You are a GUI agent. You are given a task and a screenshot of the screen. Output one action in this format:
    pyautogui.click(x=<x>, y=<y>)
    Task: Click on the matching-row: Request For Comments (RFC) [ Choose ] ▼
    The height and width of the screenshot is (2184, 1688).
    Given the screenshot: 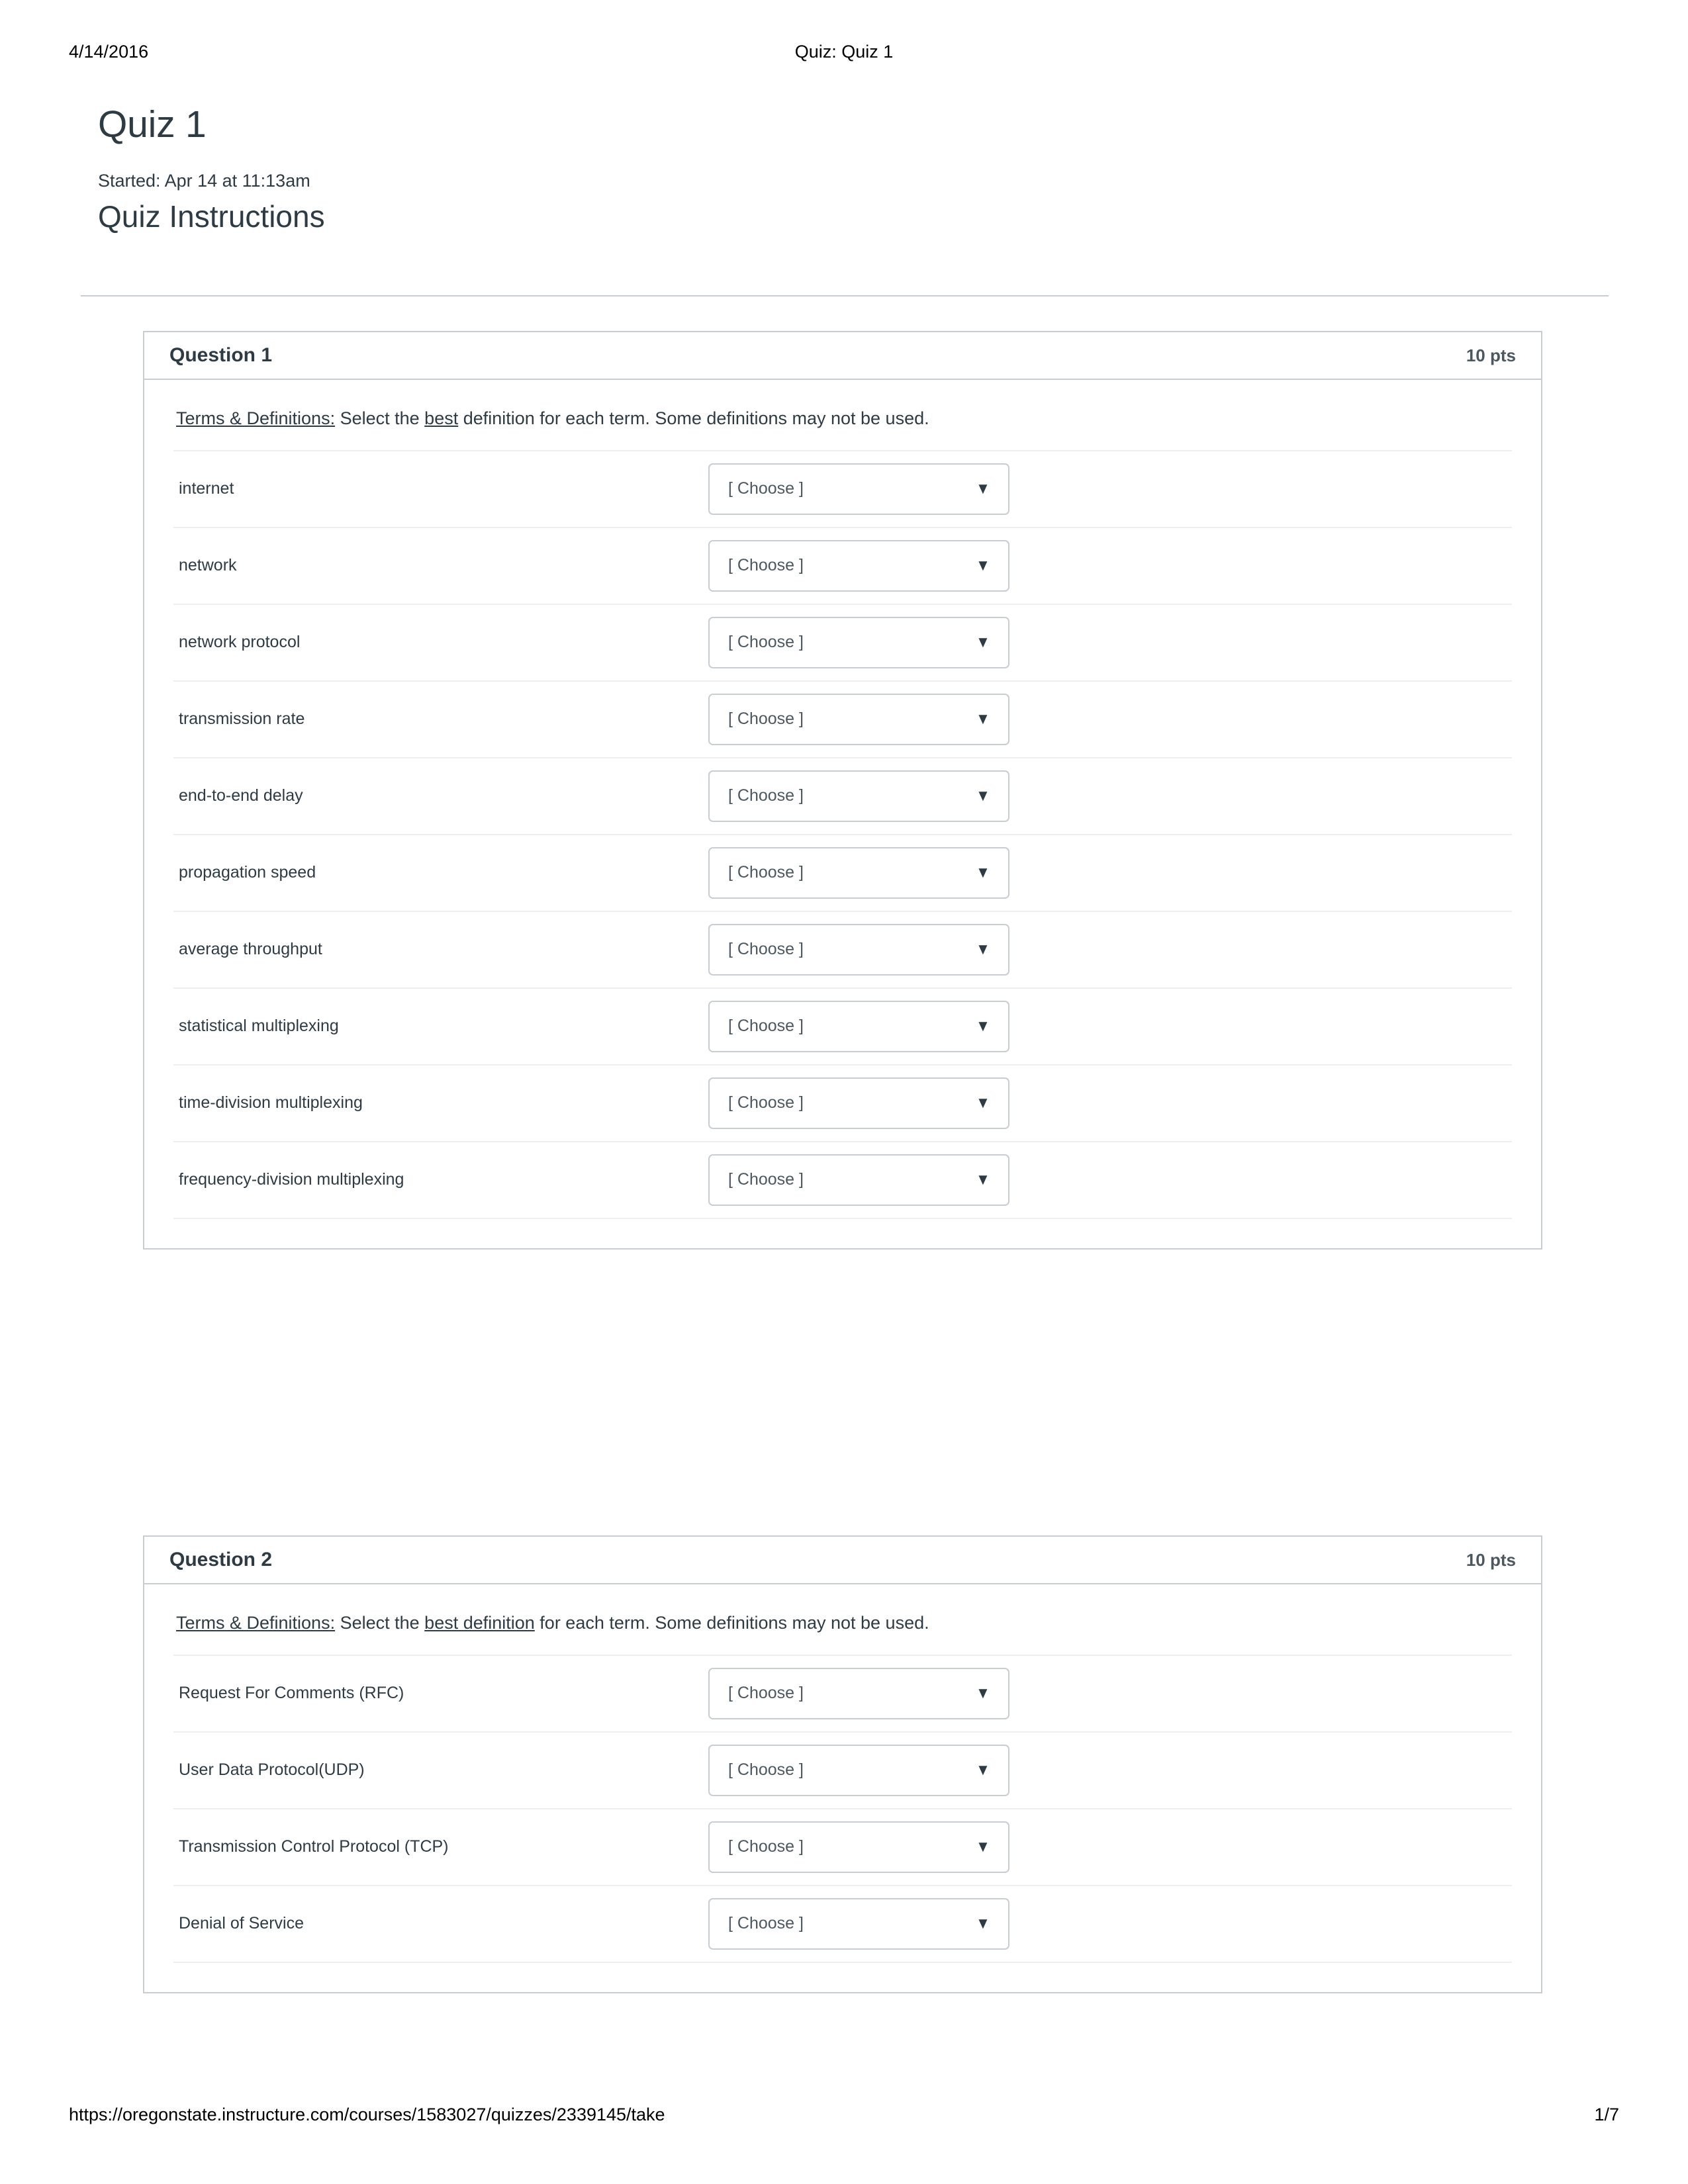 What is the action you would take?
    pyautogui.click(x=842, y=1693)
    